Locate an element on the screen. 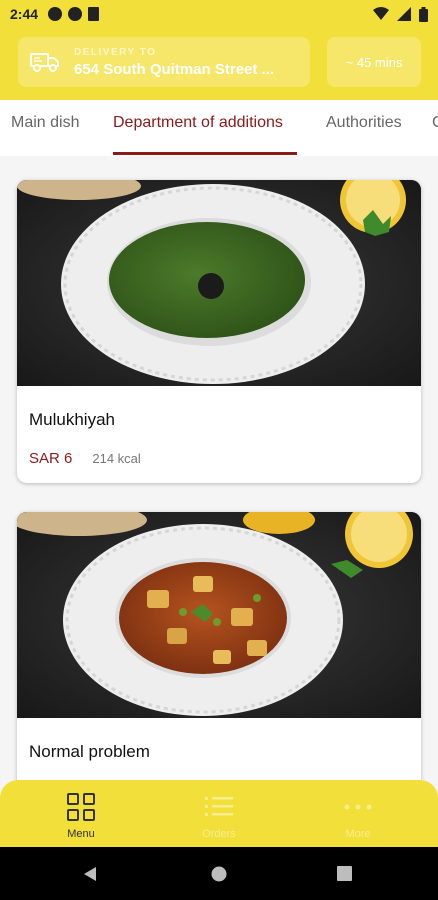 The width and height of the screenshot is (438, 900). nav-more: More is located at coordinates (358, 816).